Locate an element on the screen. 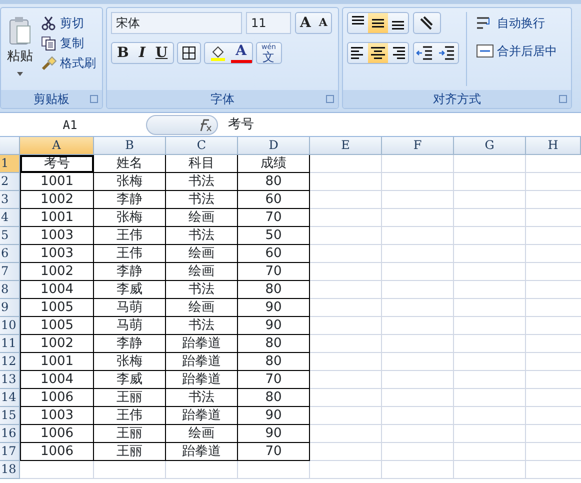 The width and height of the screenshot is (581, 483). align-center-button is located at coordinates (378, 53).